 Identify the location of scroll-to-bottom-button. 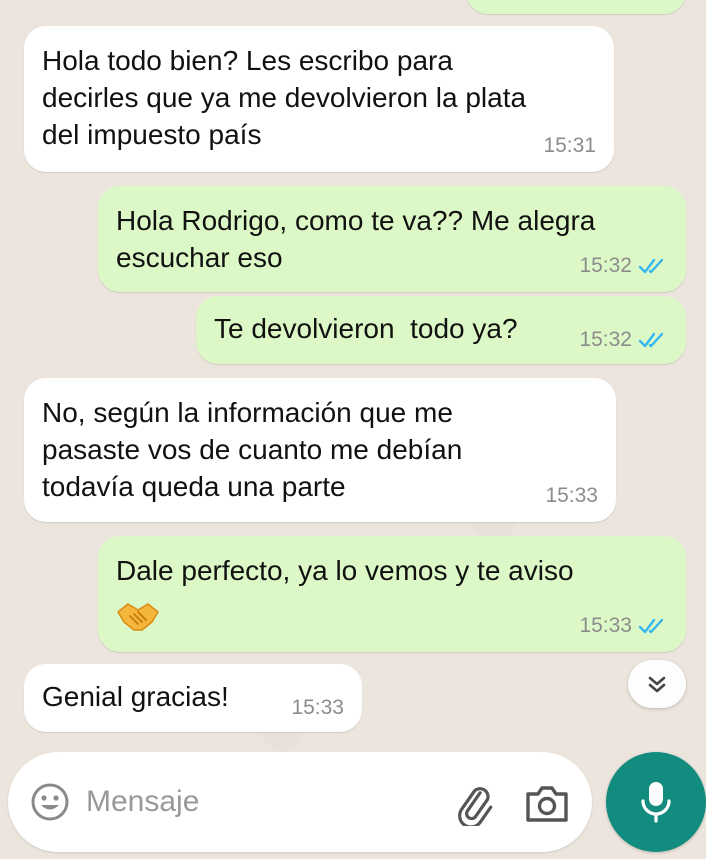
(657, 684).